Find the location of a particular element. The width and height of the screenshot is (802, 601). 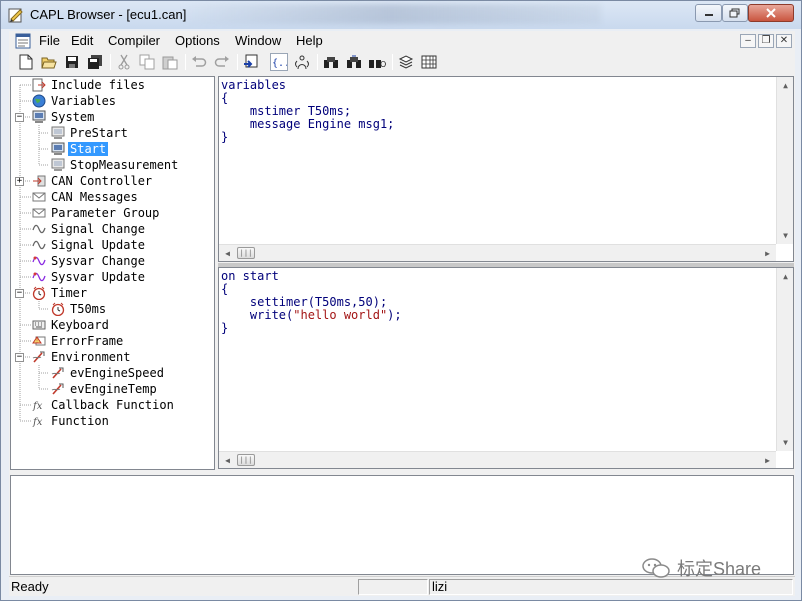

save-all-button is located at coordinates (95, 62).